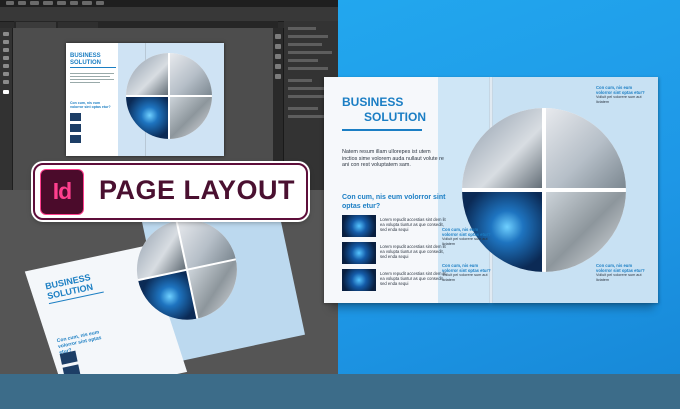  I want to click on page-layout-badge: Id PAGE LAYOUT, so click(170, 191).